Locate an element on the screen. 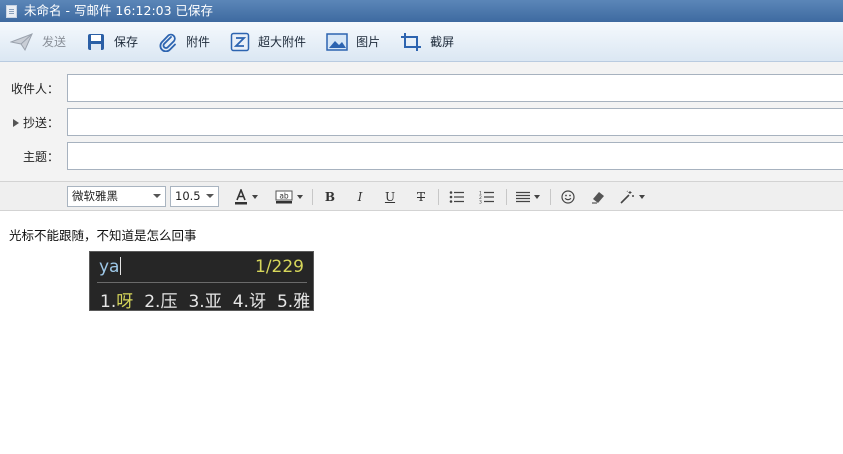  eraser-icon is located at coordinates (598, 198).